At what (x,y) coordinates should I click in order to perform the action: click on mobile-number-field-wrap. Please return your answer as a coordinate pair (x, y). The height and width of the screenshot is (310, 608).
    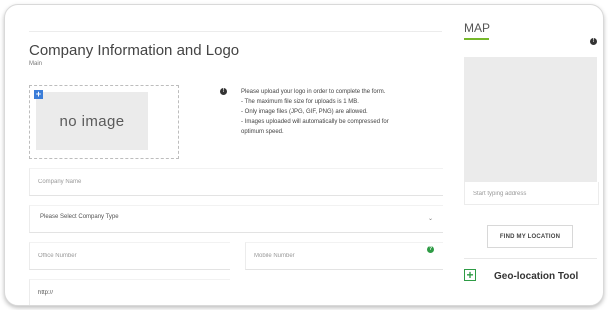
    Looking at the image, I should click on (344, 256).